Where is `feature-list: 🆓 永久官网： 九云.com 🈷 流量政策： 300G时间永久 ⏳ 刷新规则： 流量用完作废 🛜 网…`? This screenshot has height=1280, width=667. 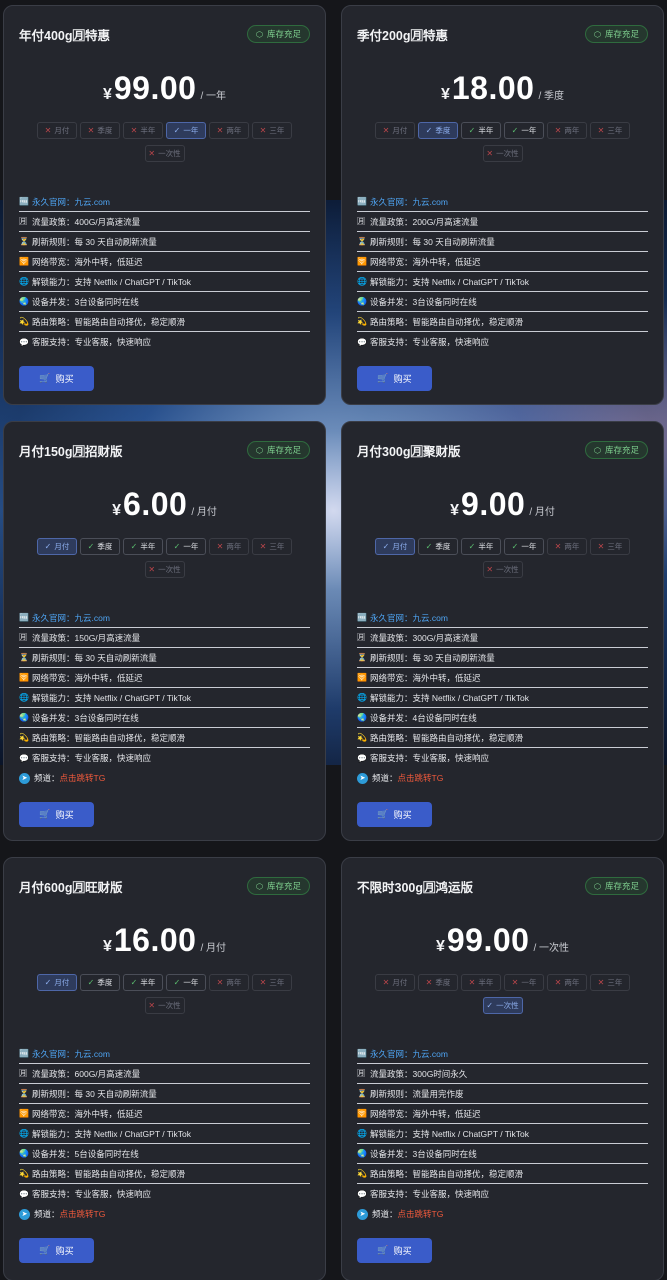 feature-list: 🆓 永久官网： 九云.com 🈷 流量政策： 300G时间永久 ⏳ 刷新规则： 流量用完作废 🛜 网… is located at coordinates (502, 1134).